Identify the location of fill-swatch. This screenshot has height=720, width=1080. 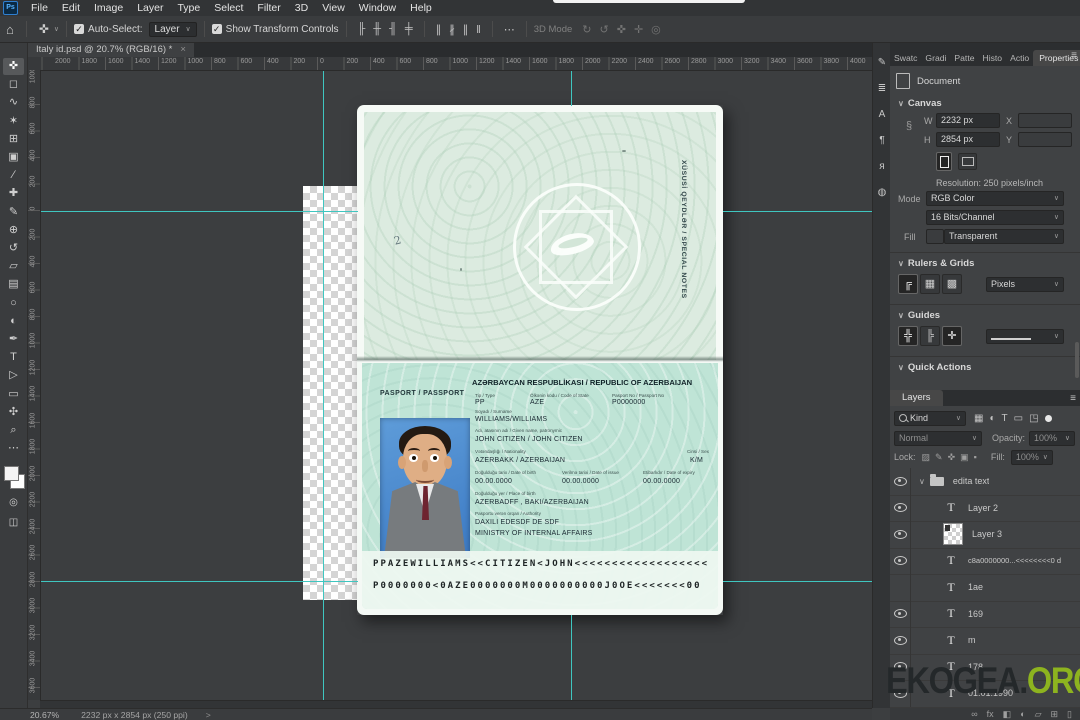
(935, 236).